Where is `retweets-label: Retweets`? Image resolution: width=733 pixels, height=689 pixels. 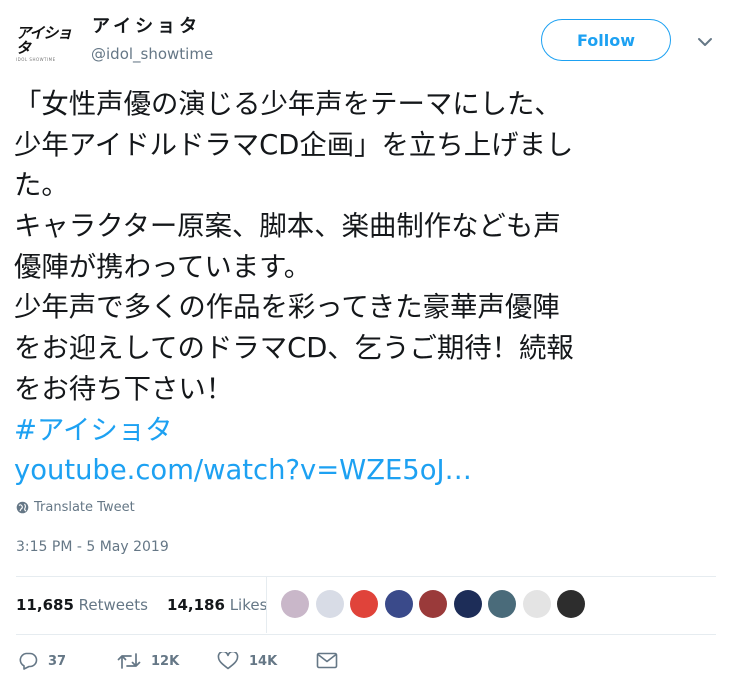 retweets-label: Retweets is located at coordinates (113, 605).